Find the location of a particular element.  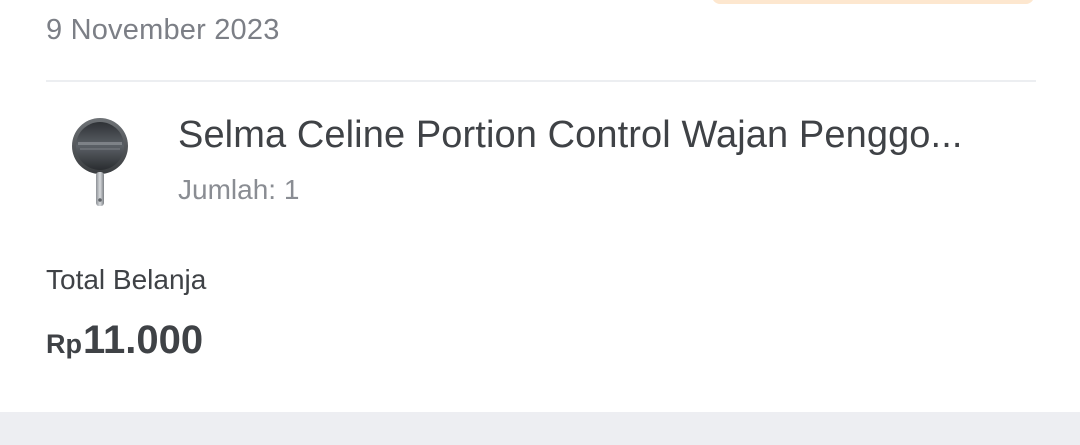

total-amount: Rp11.000 is located at coordinates (124, 340).